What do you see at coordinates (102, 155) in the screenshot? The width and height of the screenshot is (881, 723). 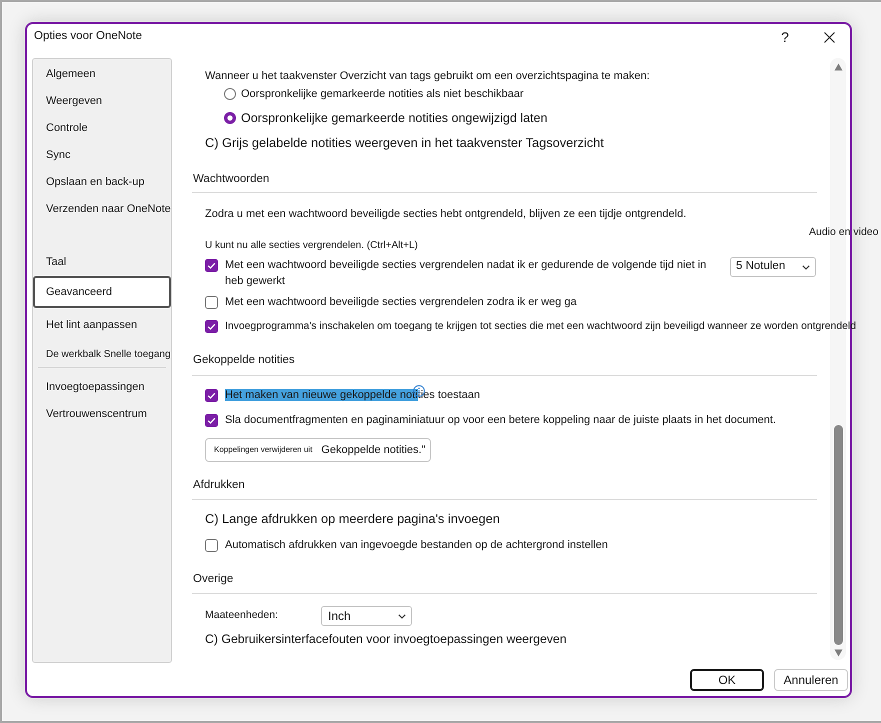 I see `sidebar-item: Sync` at bounding box center [102, 155].